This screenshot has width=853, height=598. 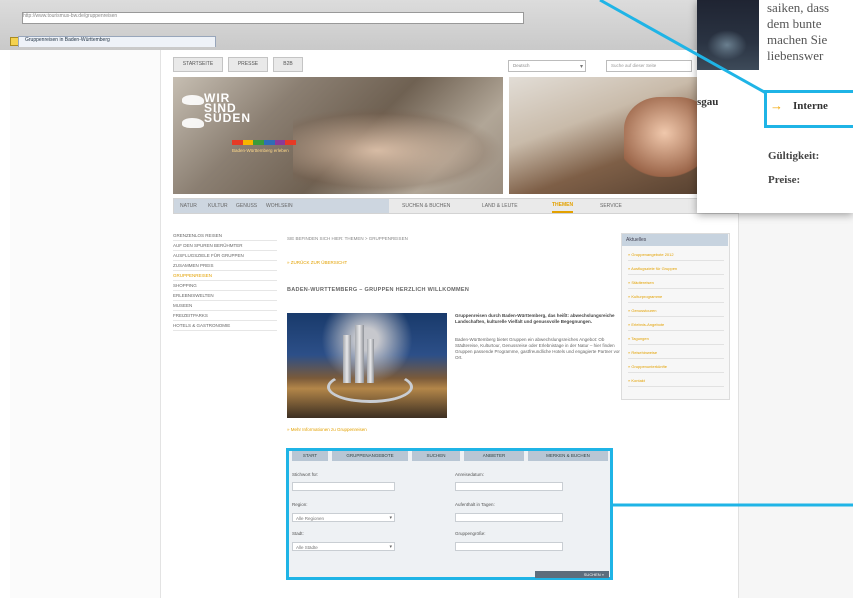 I want to click on sidebar-link: » Gruppenangebote 2012, so click(x=676, y=255).